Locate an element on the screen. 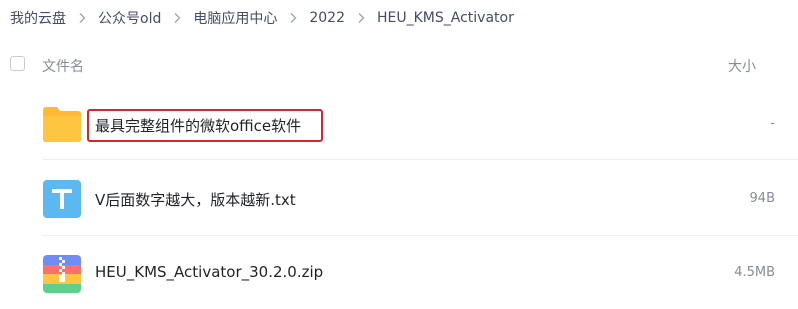  file-size: 4.5MB is located at coordinates (754, 272).